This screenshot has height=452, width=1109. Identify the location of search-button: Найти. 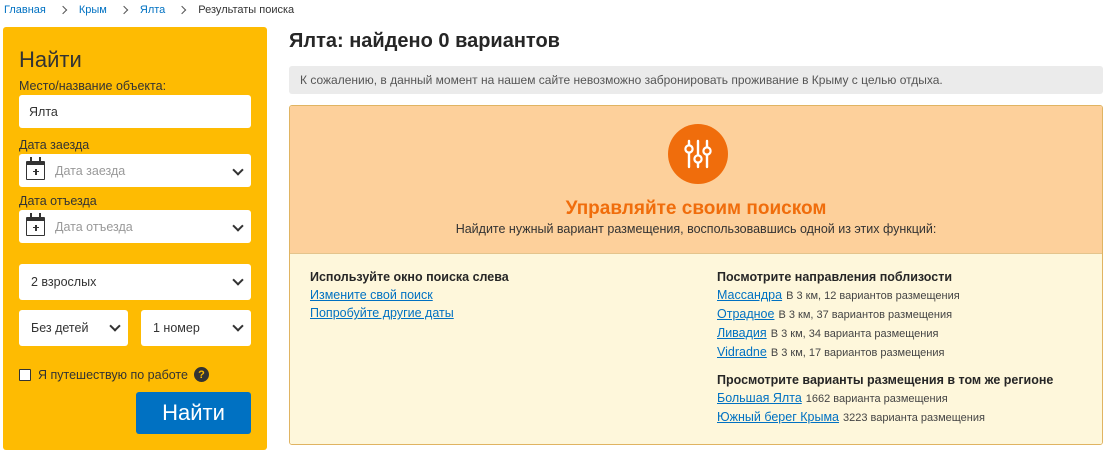
(193, 413).